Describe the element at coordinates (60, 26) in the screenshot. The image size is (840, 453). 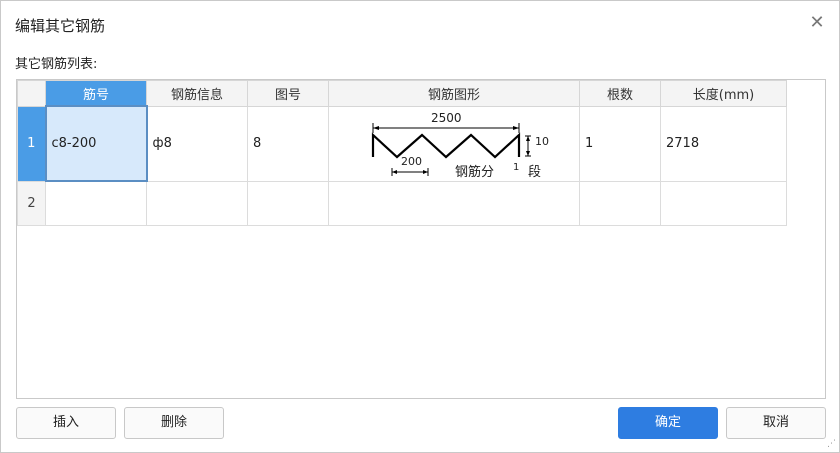
I see `dialog-title: 编辑其它钢筋` at that location.